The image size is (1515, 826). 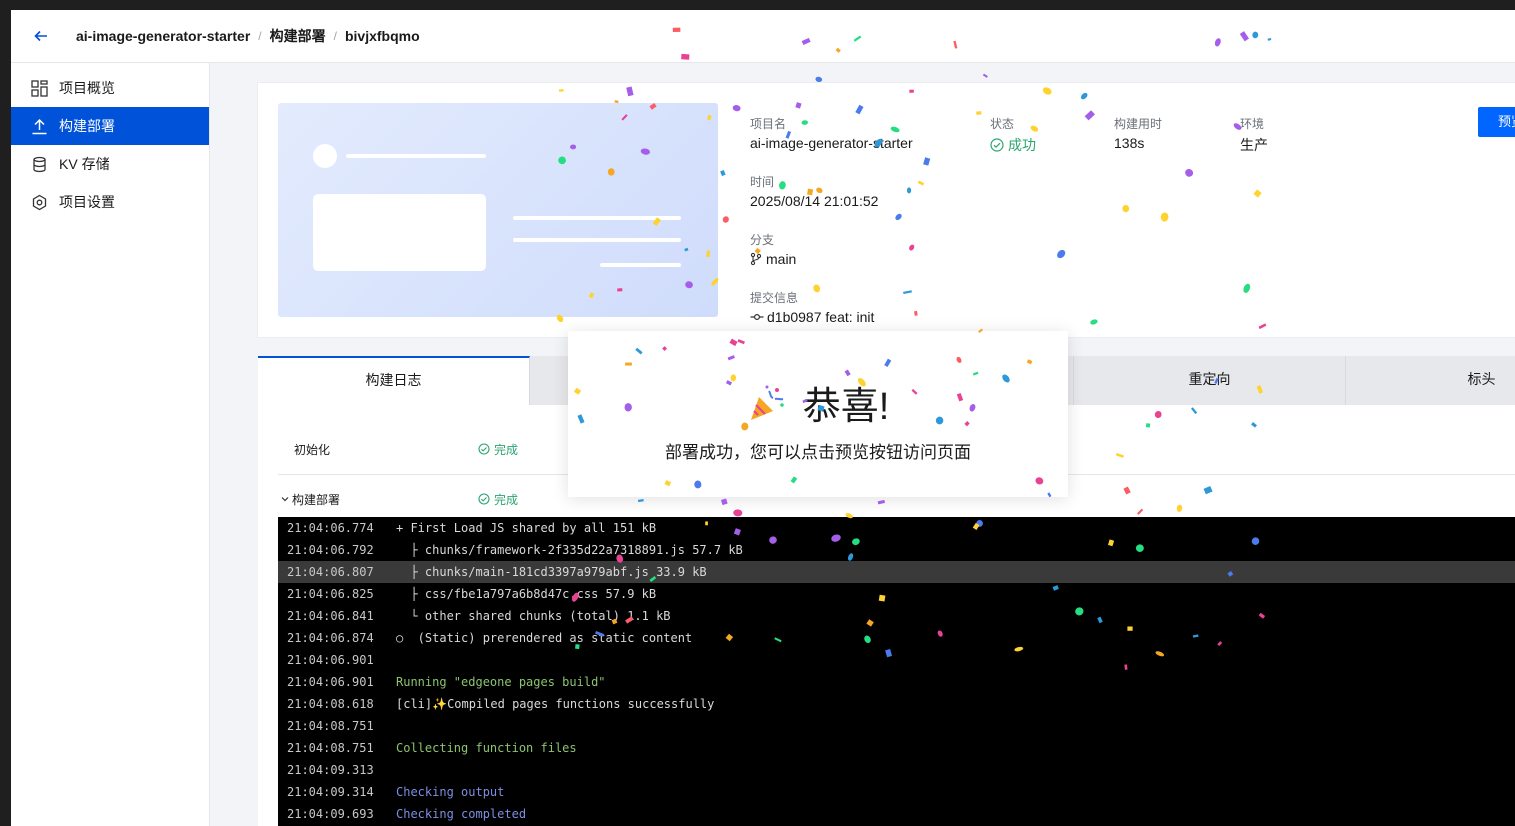 I want to click on git-commit-icon, so click(x=757, y=317).